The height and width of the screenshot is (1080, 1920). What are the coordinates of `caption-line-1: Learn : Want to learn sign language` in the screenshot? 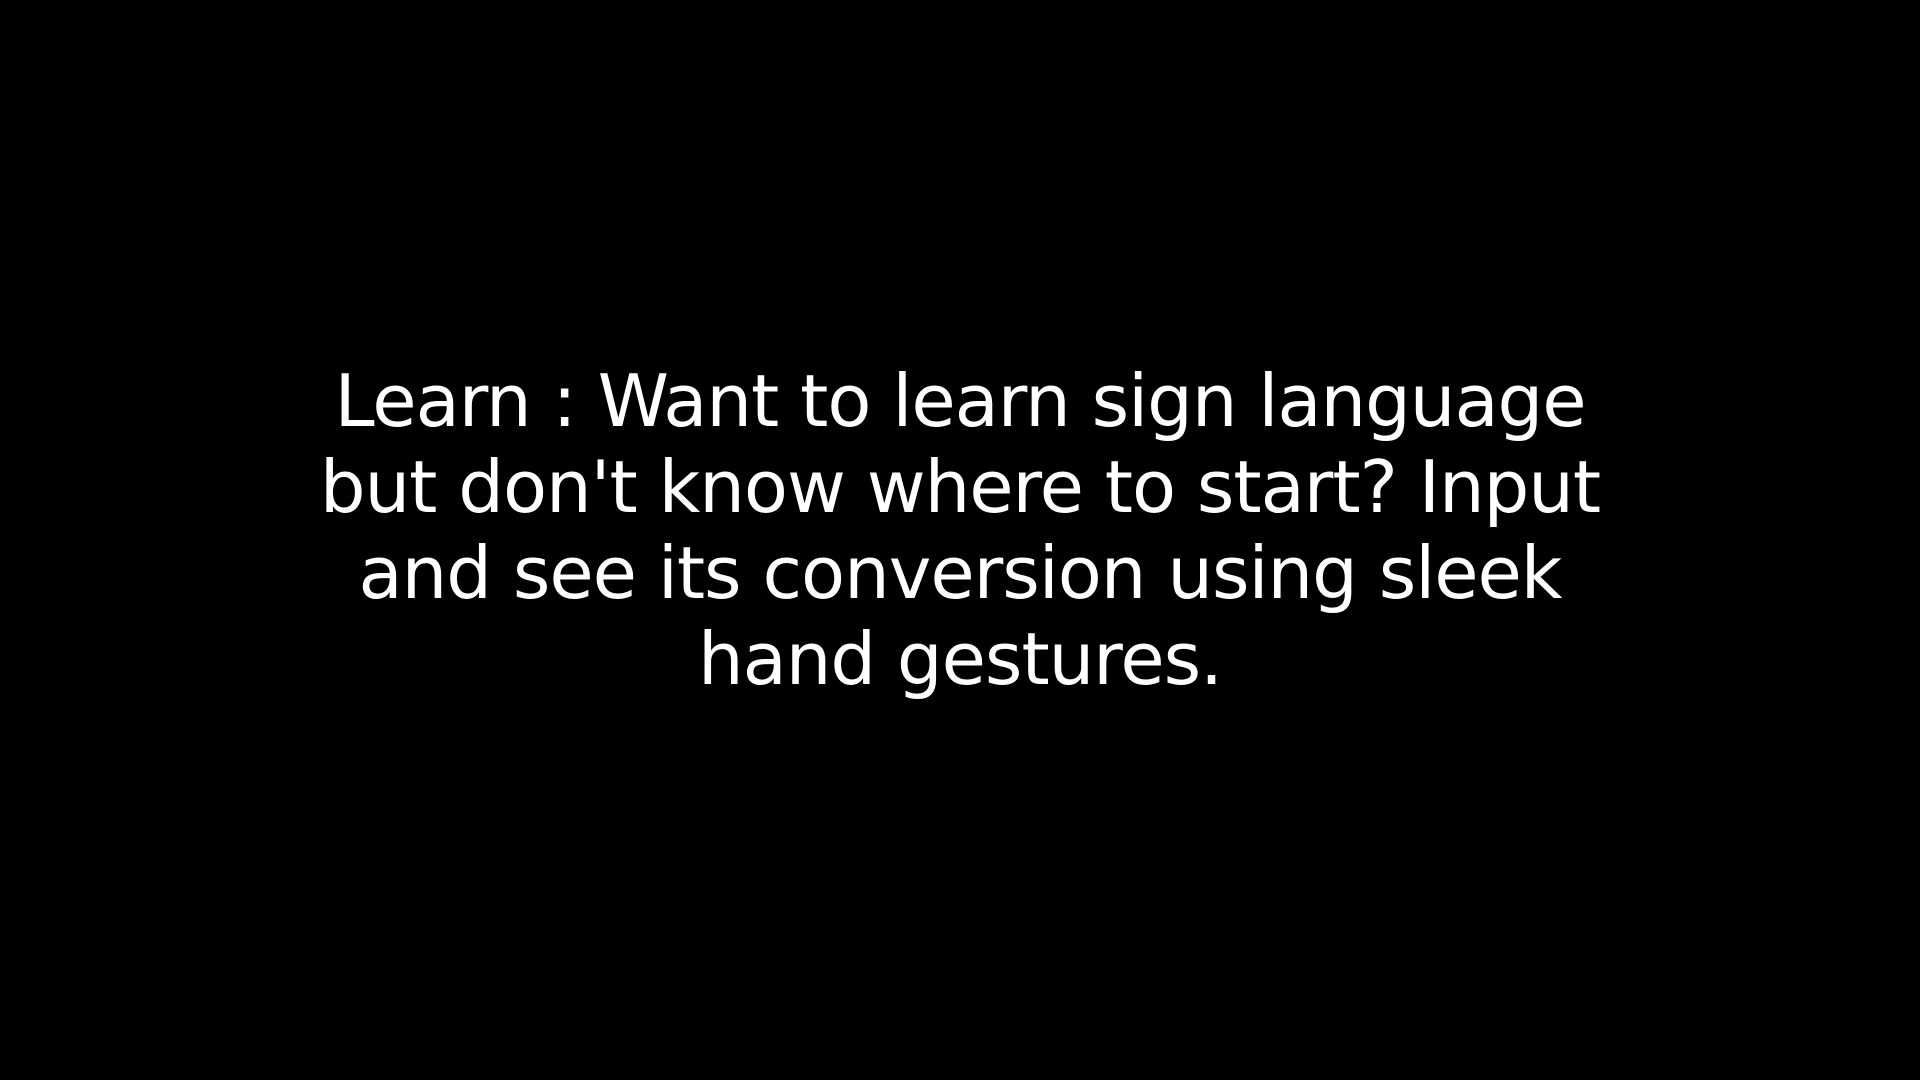 It's located at (960, 401).